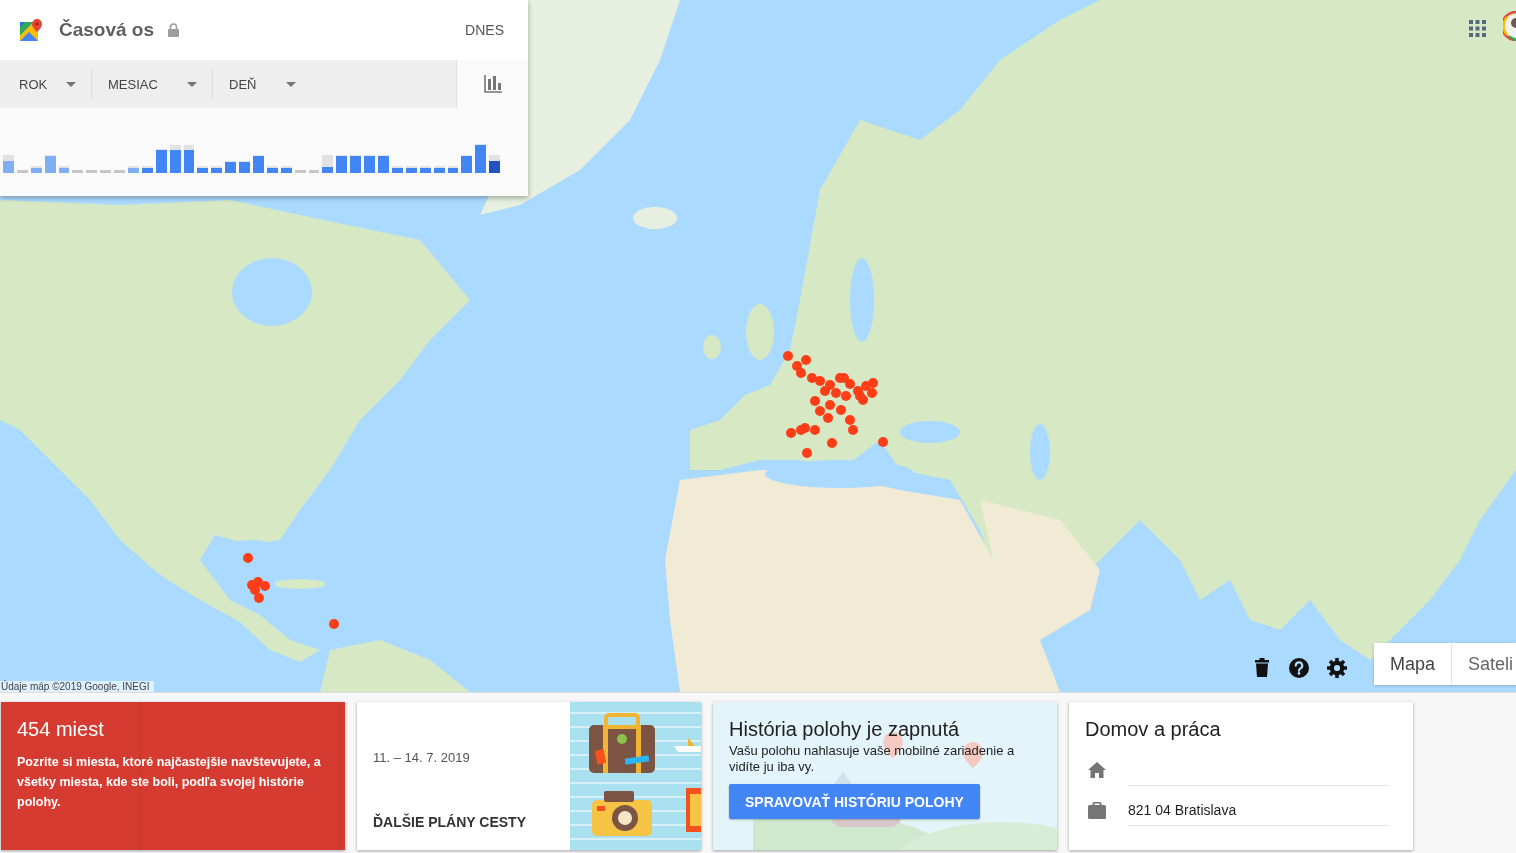 The image size is (1516, 853). Describe the element at coordinates (1262, 667) in the screenshot. I see `trash-icon` at that location.